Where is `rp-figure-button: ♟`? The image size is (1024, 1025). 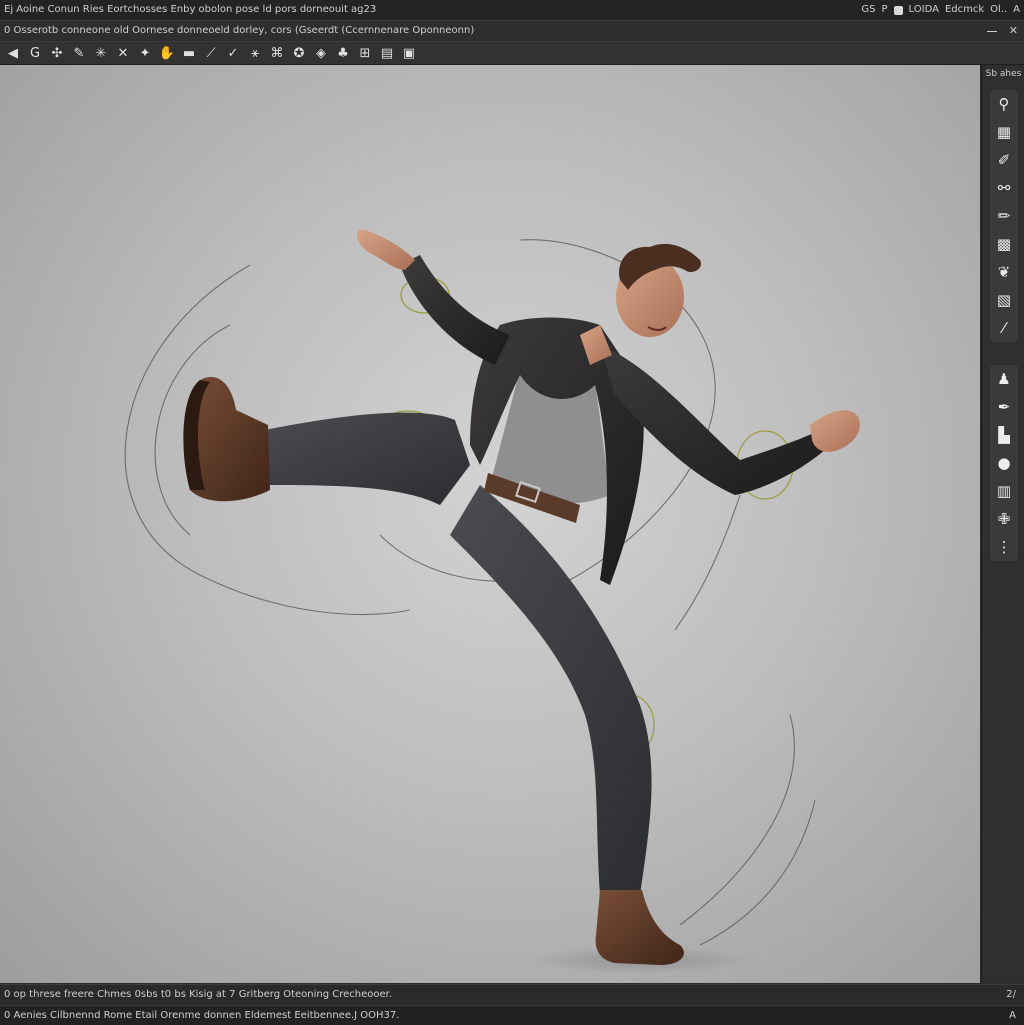
rp-figure-button: ♟ is located at coordinates (1004, 379).